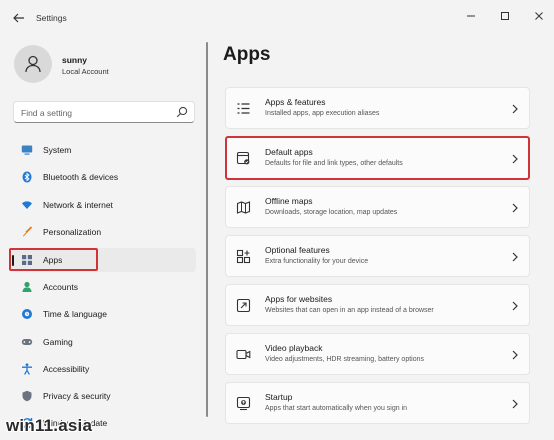 Image resolution: width=554 pixels, height=440 pixels. I want to click on avatar, so click(33, 64).